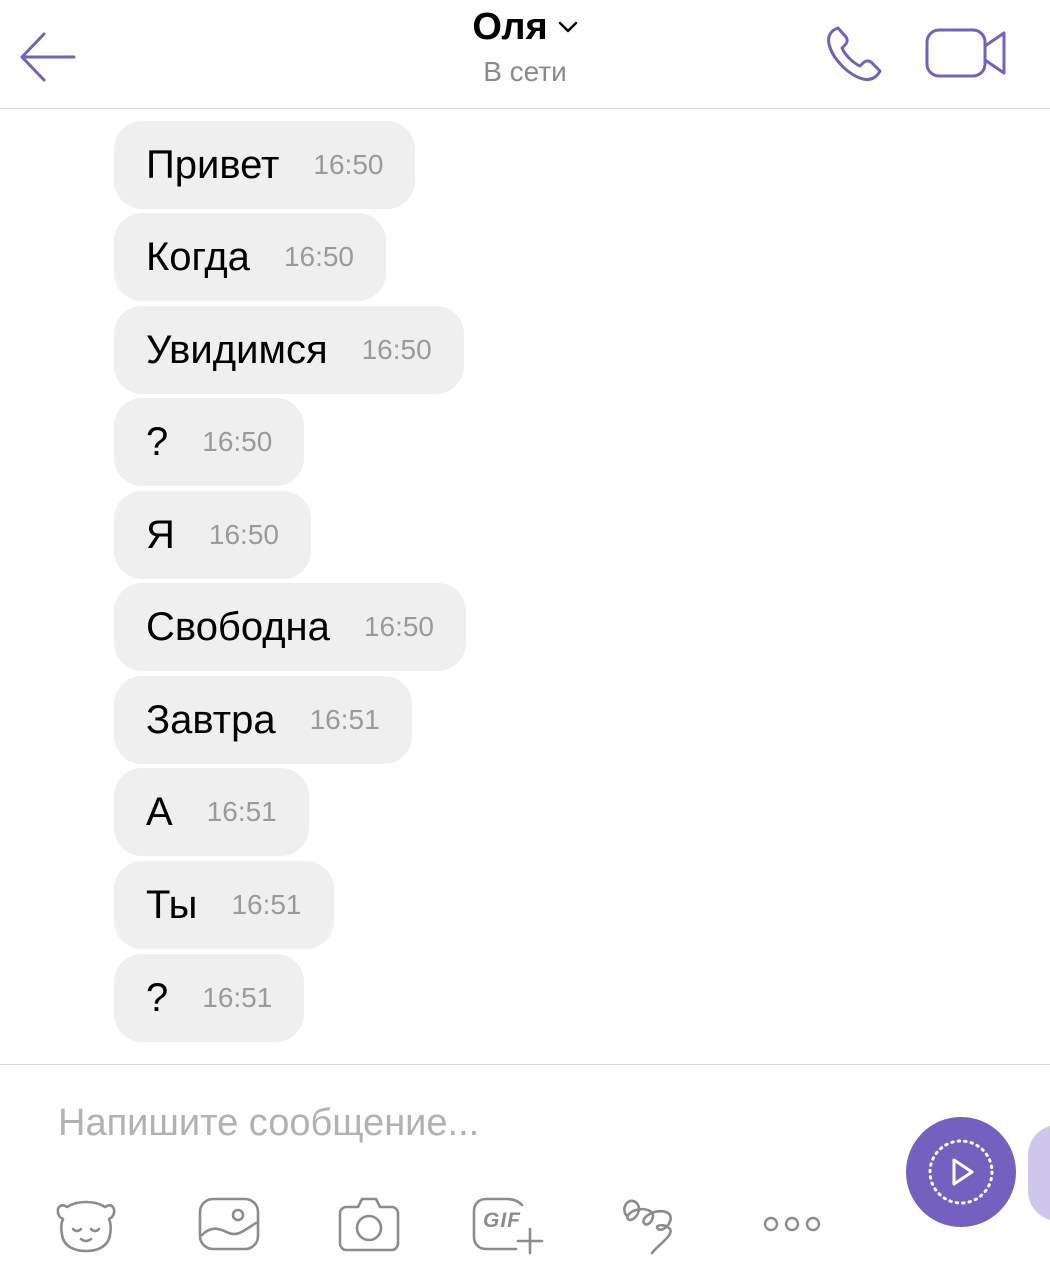  I want to click on more-button, so click(793, 1224).